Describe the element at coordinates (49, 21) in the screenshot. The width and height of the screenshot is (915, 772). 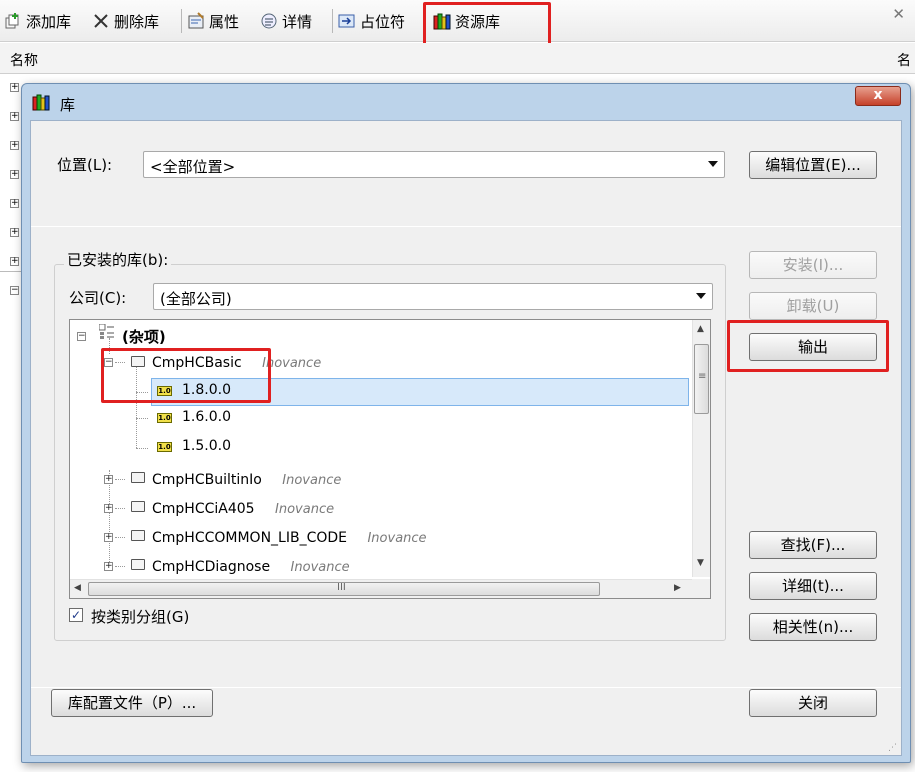
I see `add-library-label: 添加库` at that location.